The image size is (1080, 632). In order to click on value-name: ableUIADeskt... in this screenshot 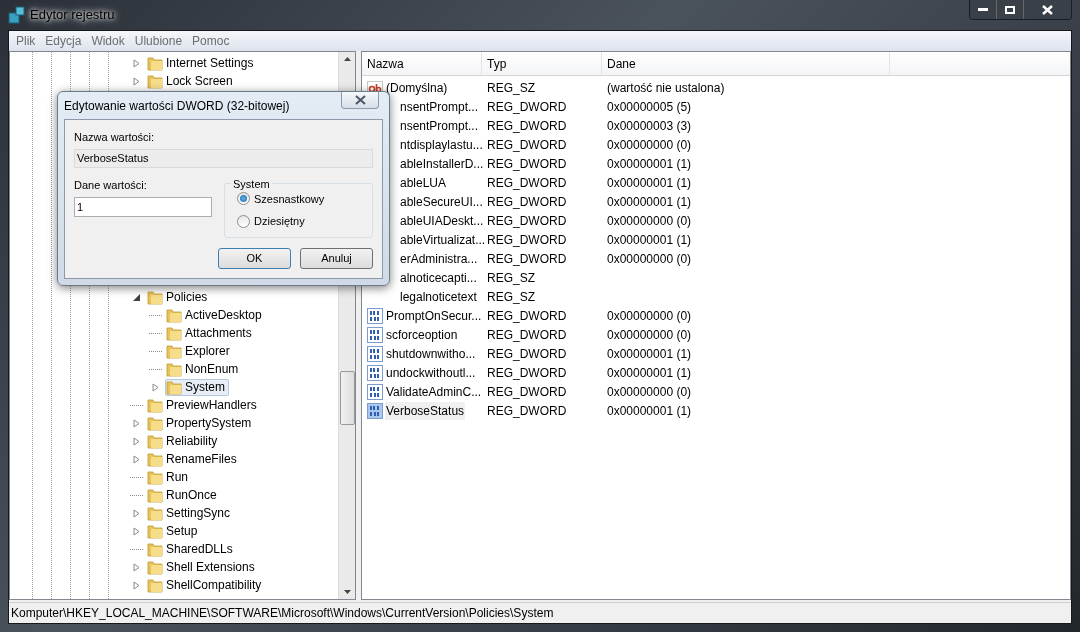, I will do `click(442, 220)`.